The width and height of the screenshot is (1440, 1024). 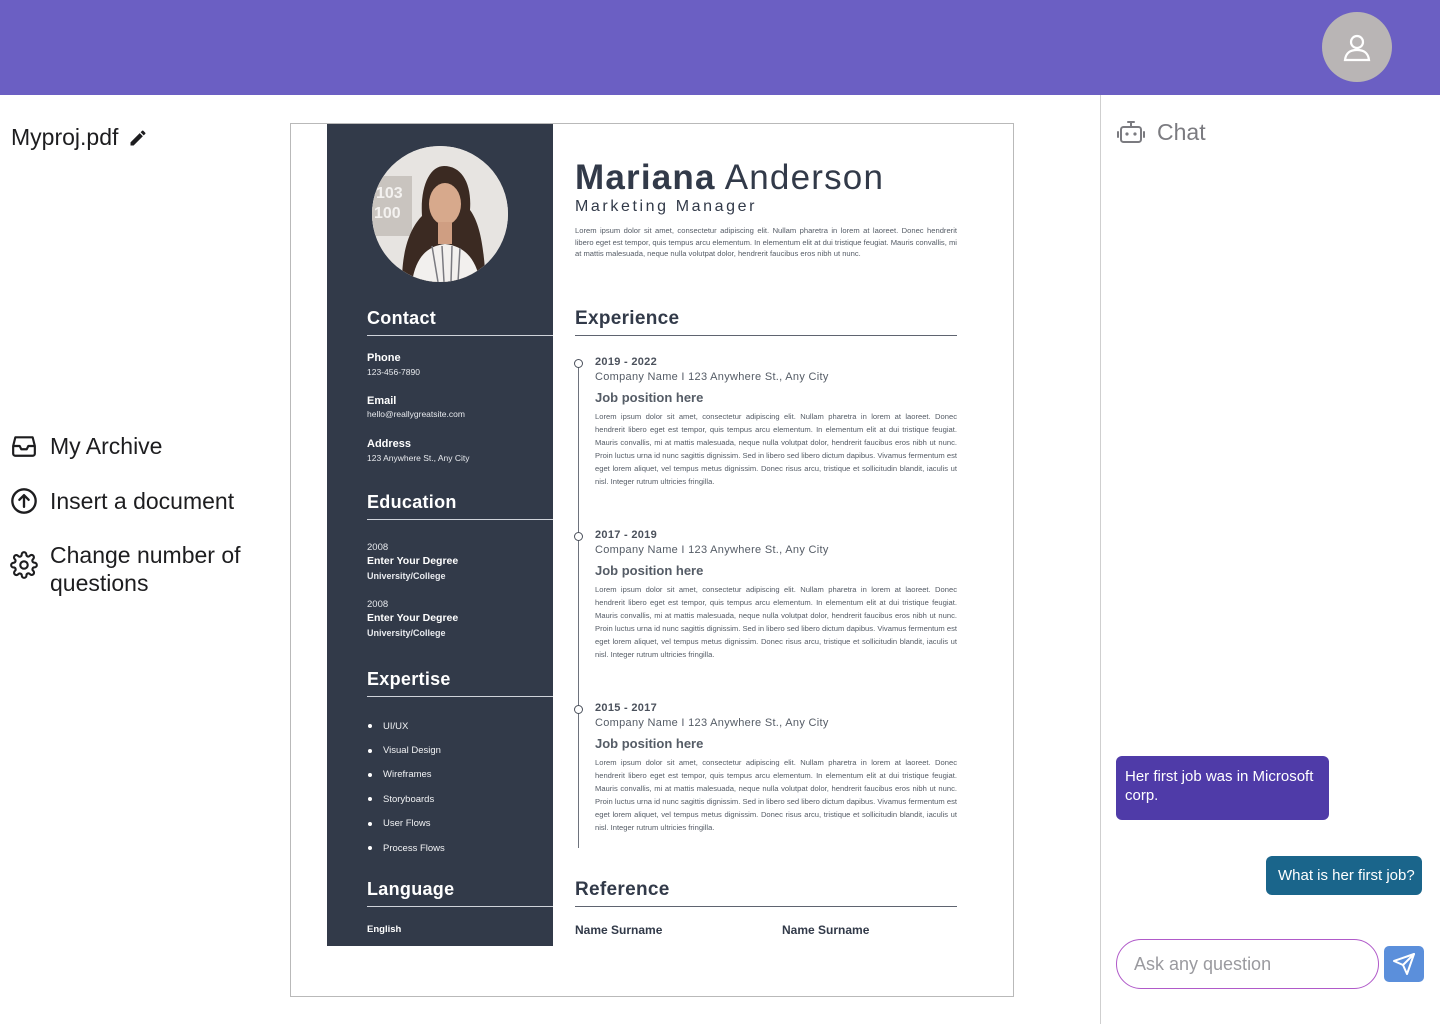 What do you see at coordinates (142, 501) in the screenshot?
I see `sidebar-item-label: Insert a document` at bounding box center [142, 501].